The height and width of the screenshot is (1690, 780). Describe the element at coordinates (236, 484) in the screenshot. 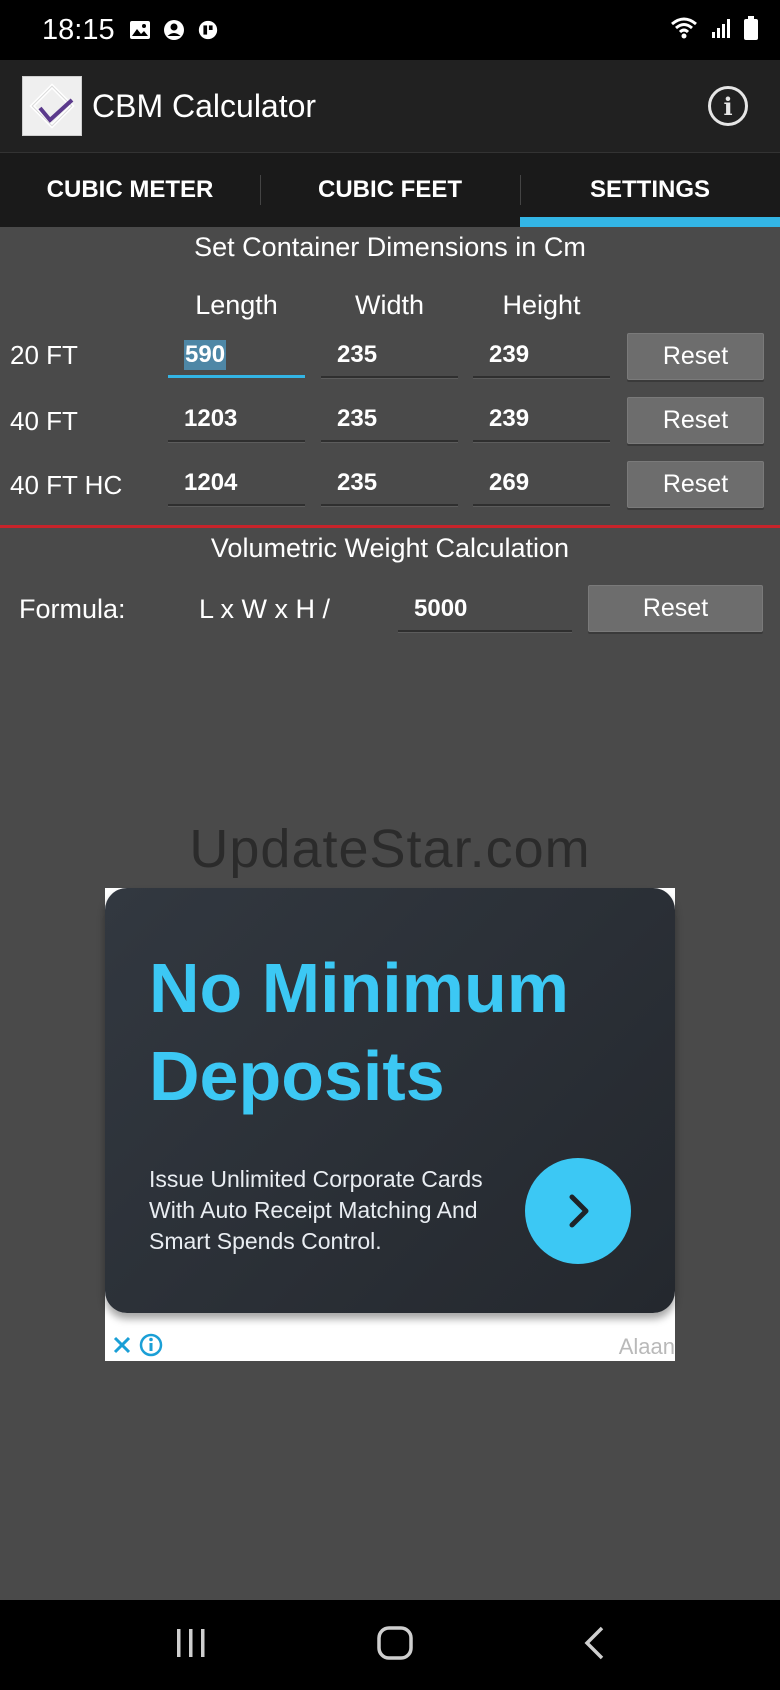

I see `length-input-40ft-hc: 1204` at that location.